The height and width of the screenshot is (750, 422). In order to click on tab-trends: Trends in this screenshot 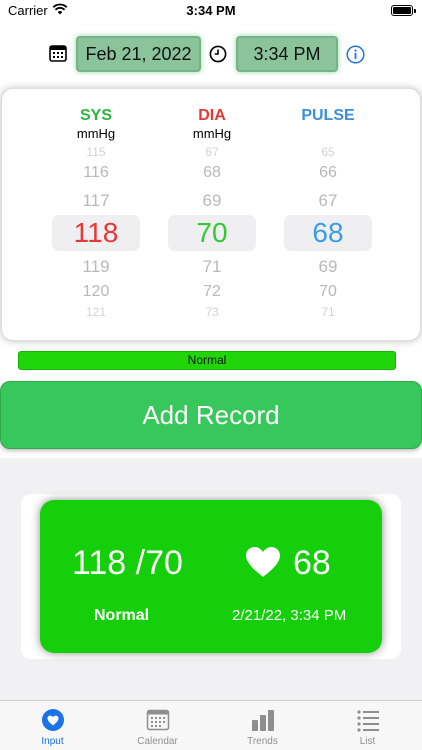, I will do `click(262, 725)`.